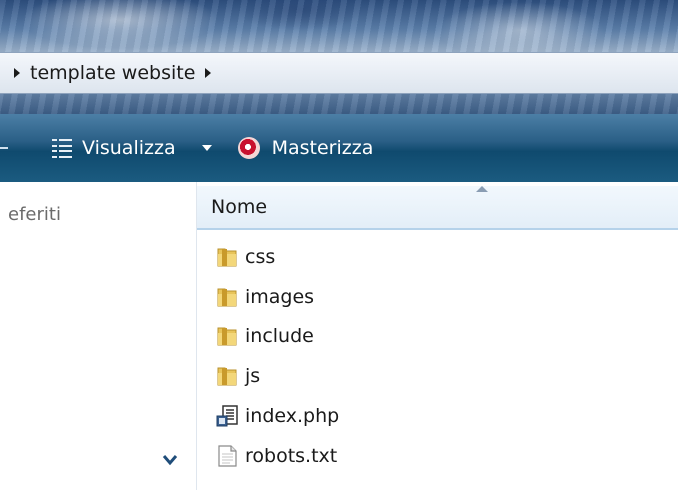  I want to click on chevron-down-icon, so click(170, 460).